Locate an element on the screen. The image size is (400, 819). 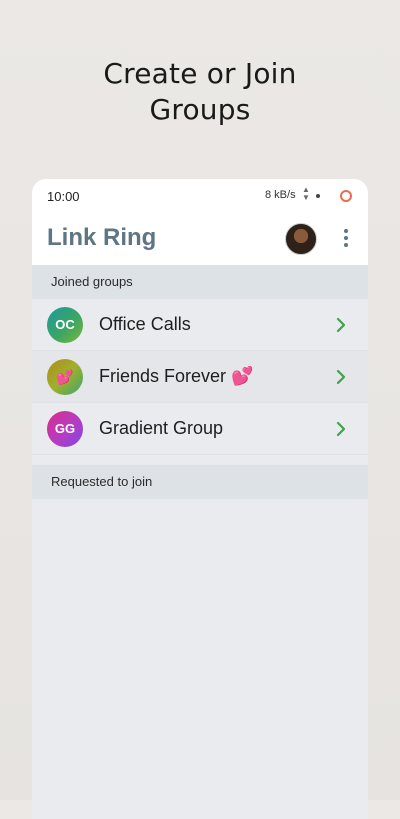
headline-line-2: Groups is located at coordinates (200, 109).